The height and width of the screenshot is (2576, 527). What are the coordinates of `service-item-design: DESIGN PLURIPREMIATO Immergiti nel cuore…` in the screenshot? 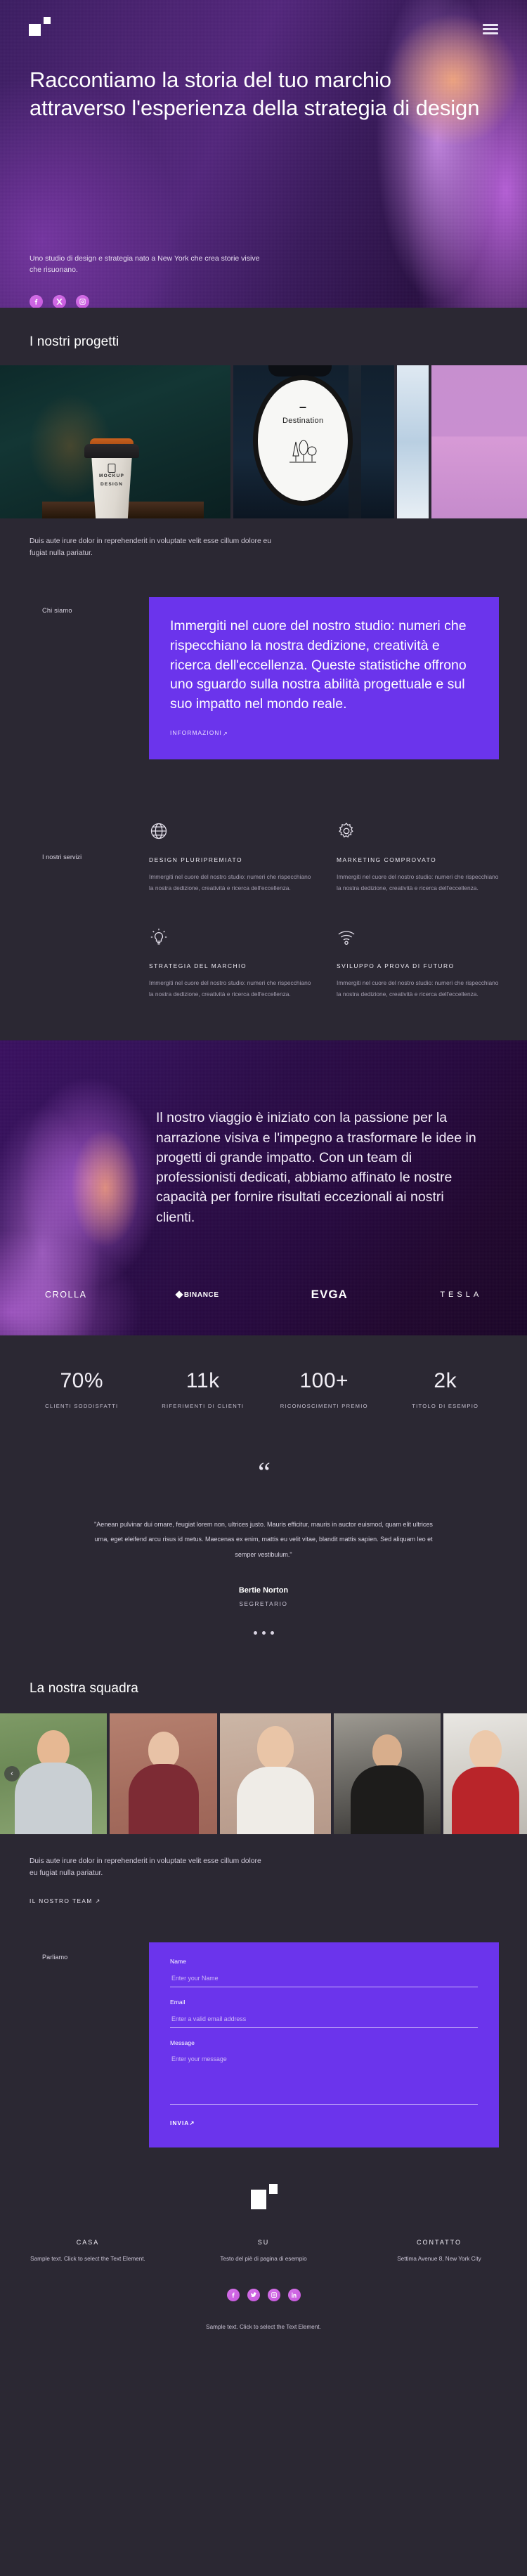 It's located at (230, 857).